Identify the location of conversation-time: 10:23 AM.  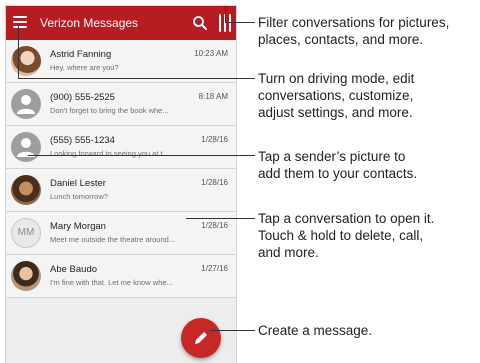
(211, 53).